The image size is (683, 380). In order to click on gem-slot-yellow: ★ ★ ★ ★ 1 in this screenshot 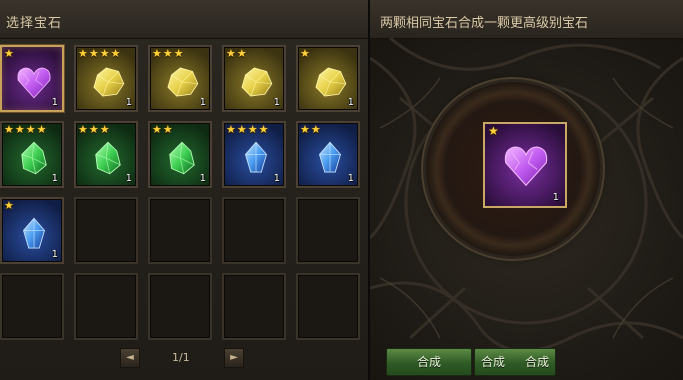, I will do `click(106, 78)`.